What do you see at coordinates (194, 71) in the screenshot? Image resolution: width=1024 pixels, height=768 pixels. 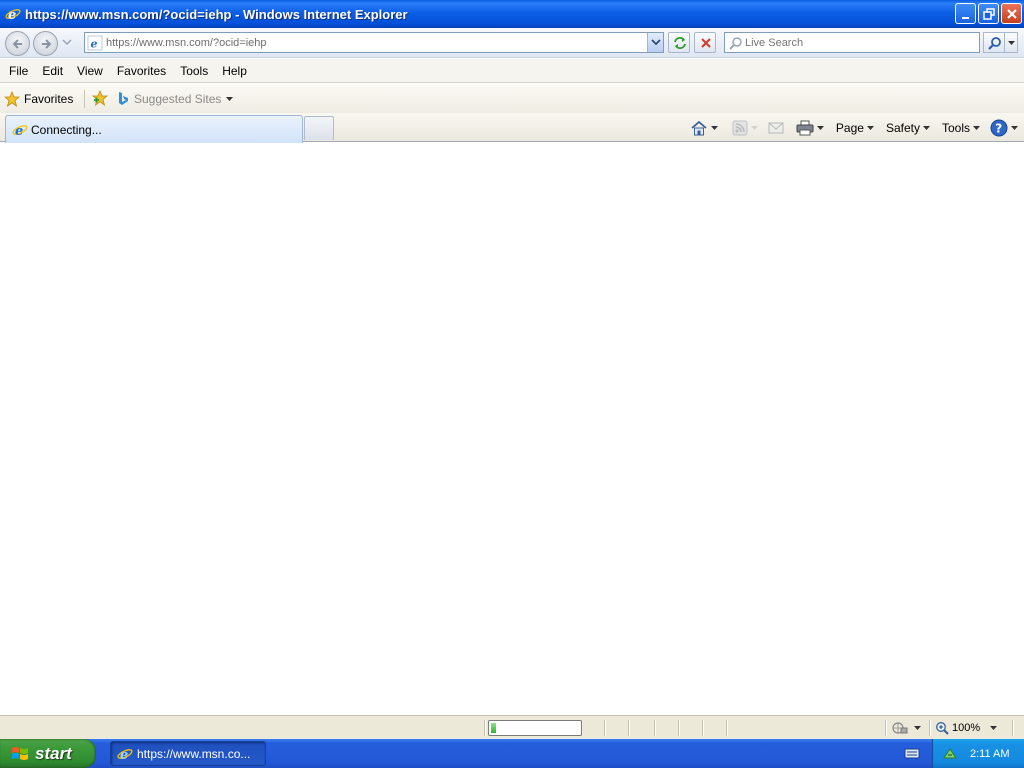 I see `menu-tools: Tools` at bounding box center [194, 71].